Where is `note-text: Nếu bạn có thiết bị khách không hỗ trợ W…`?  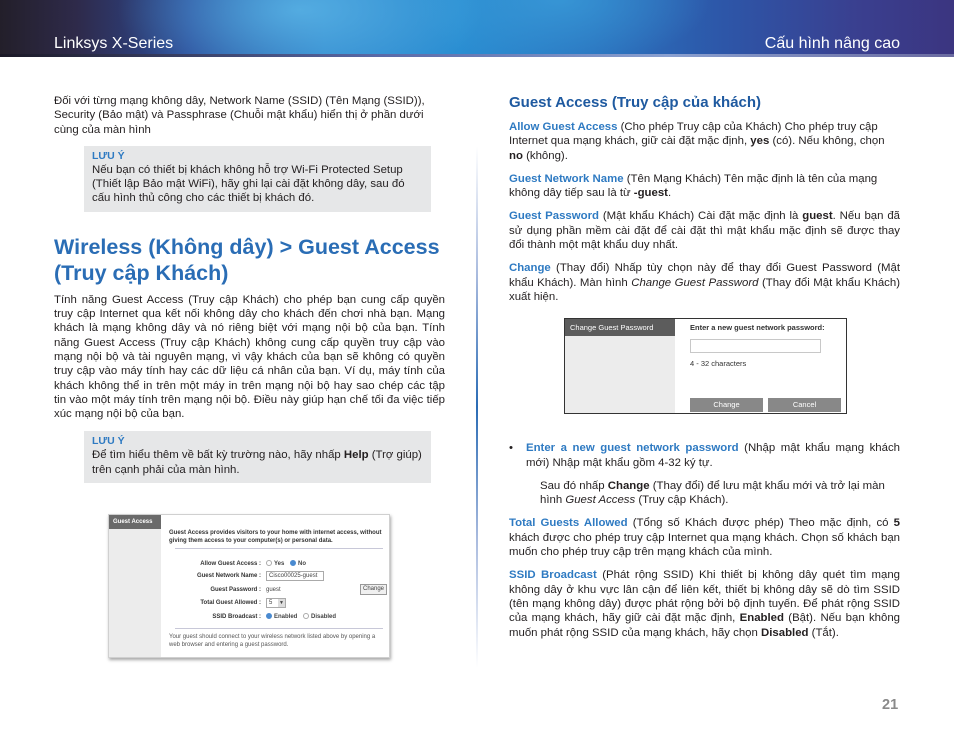 note-text: Nếu bạn có thiết bị khách không hỗ trợ W… is located at coordinates (248, 184).